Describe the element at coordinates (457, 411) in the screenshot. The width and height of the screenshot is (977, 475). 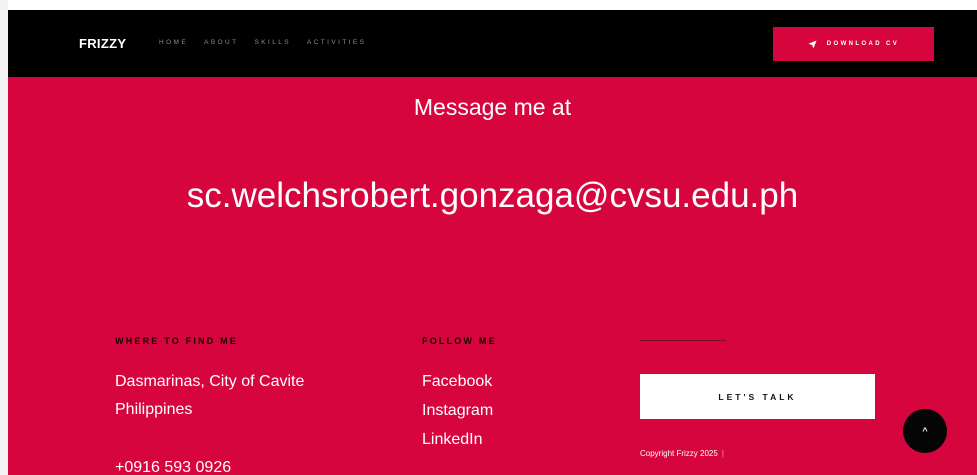
I see `social-link-instagram: Instagram` at that location.